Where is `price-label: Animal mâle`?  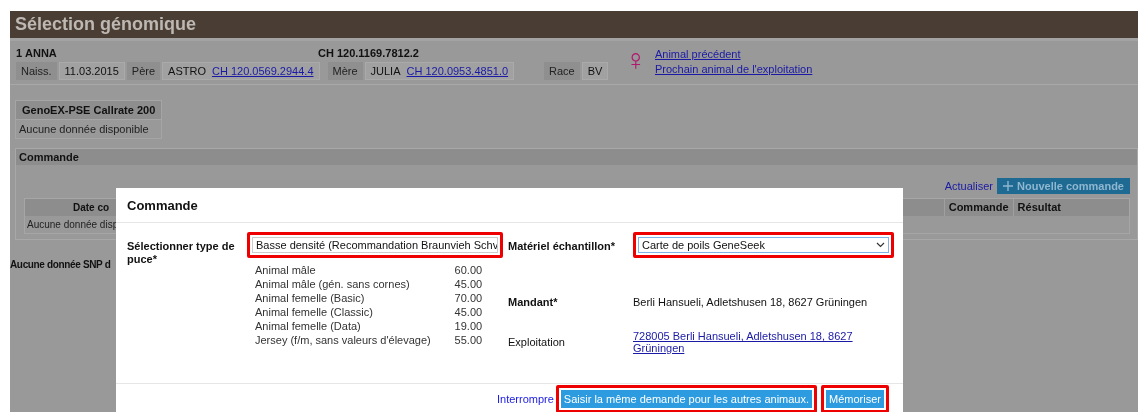 price-label: Animal mâle is located at coordinates (286, 270).